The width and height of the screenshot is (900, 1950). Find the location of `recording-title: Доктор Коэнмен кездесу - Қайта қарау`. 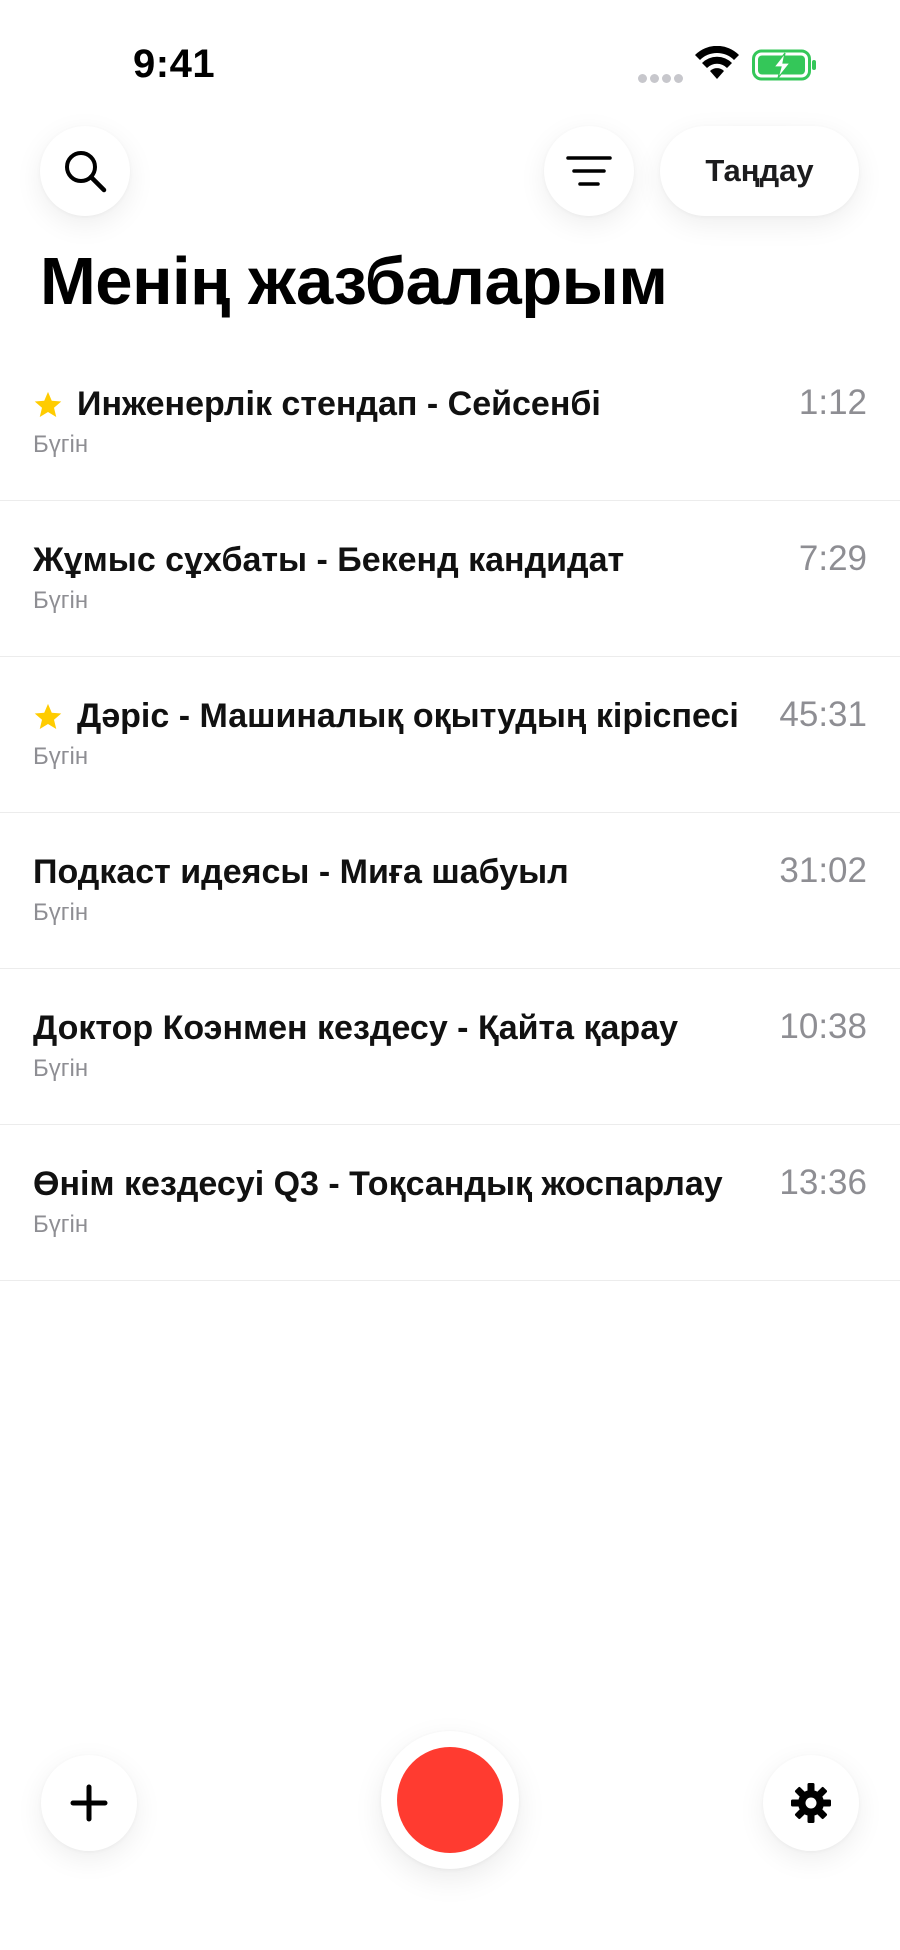

recording-title: Доктор Коэнмен кездесу - Қайта қарау is located at coordinates (356, 1028).